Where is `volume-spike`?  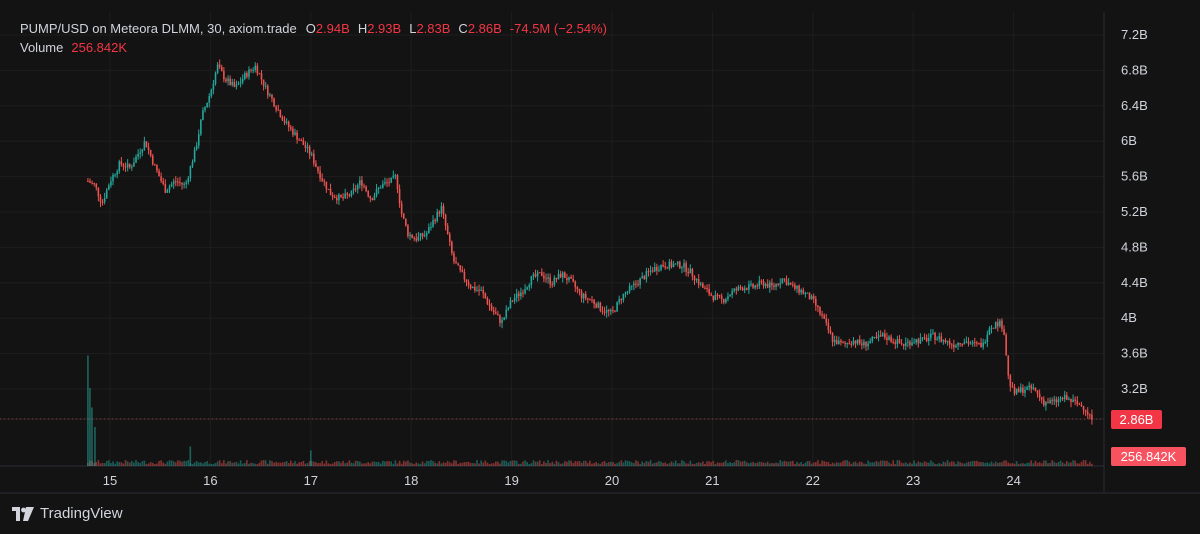 volume-spike is located at coordinates (311, 458).